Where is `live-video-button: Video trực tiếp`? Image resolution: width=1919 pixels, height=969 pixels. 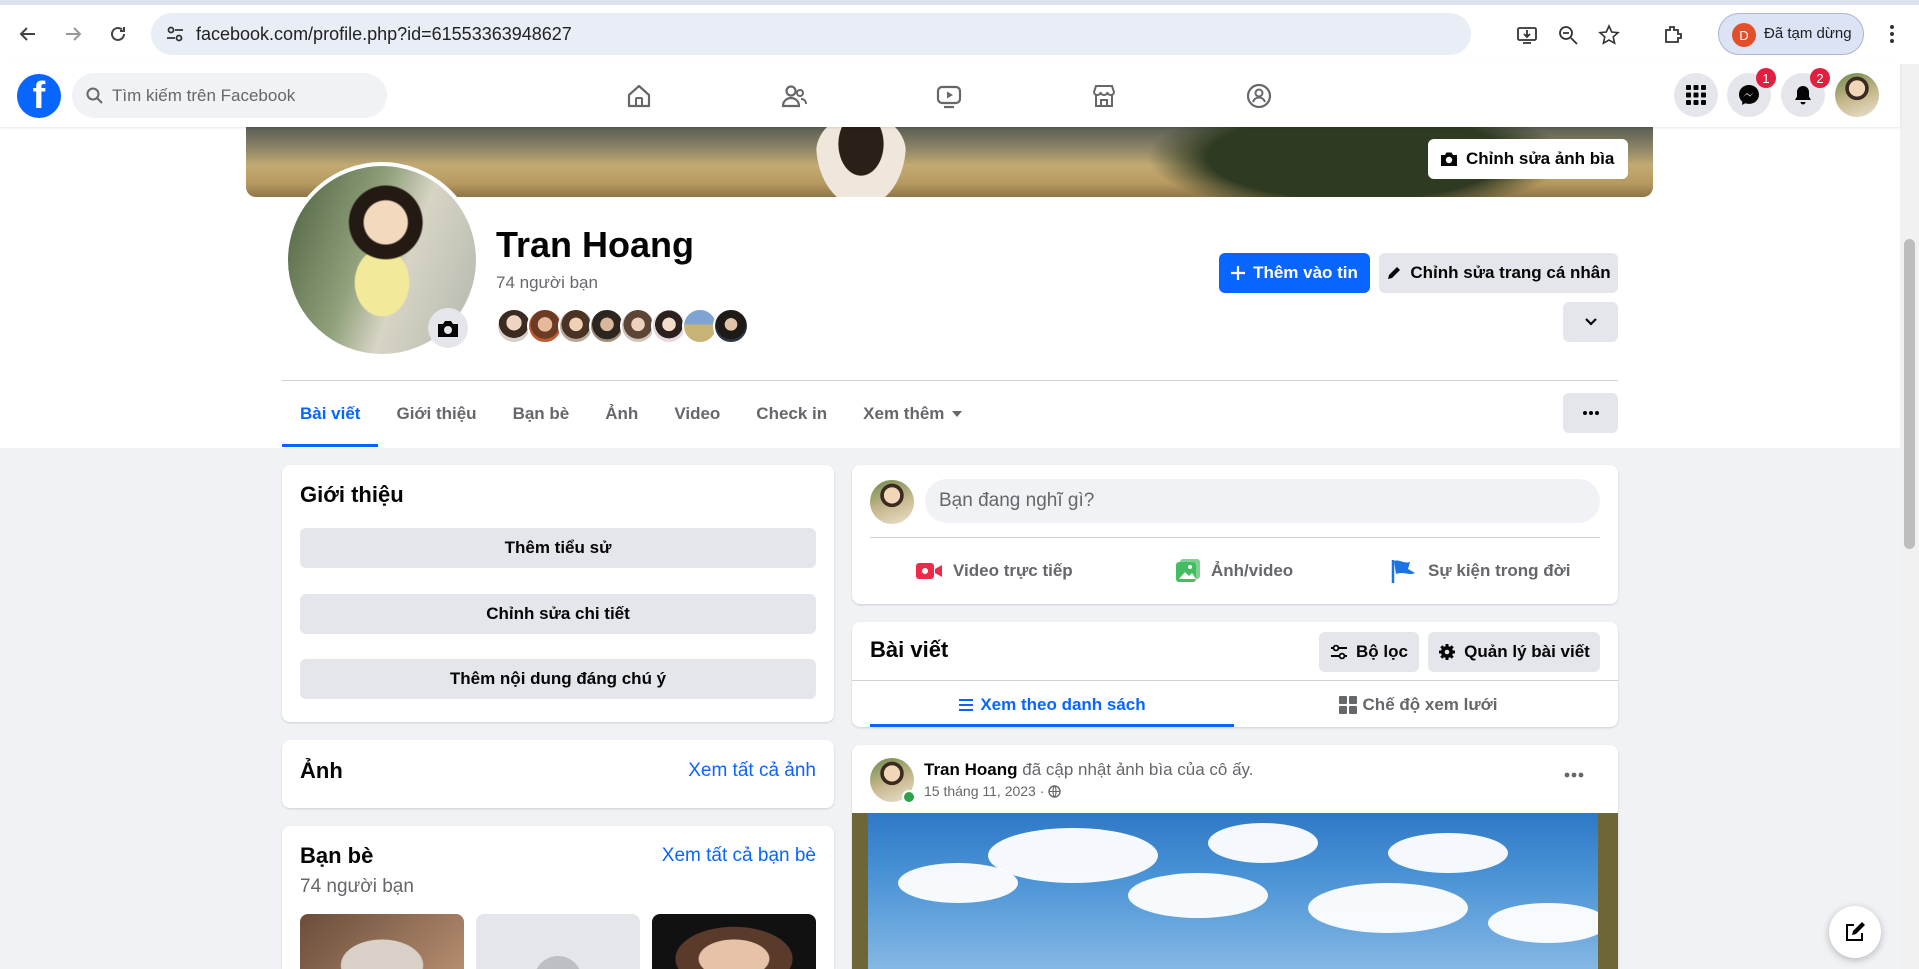
live-video-button: Video trực tiếp is located at coordinates (994, 571).